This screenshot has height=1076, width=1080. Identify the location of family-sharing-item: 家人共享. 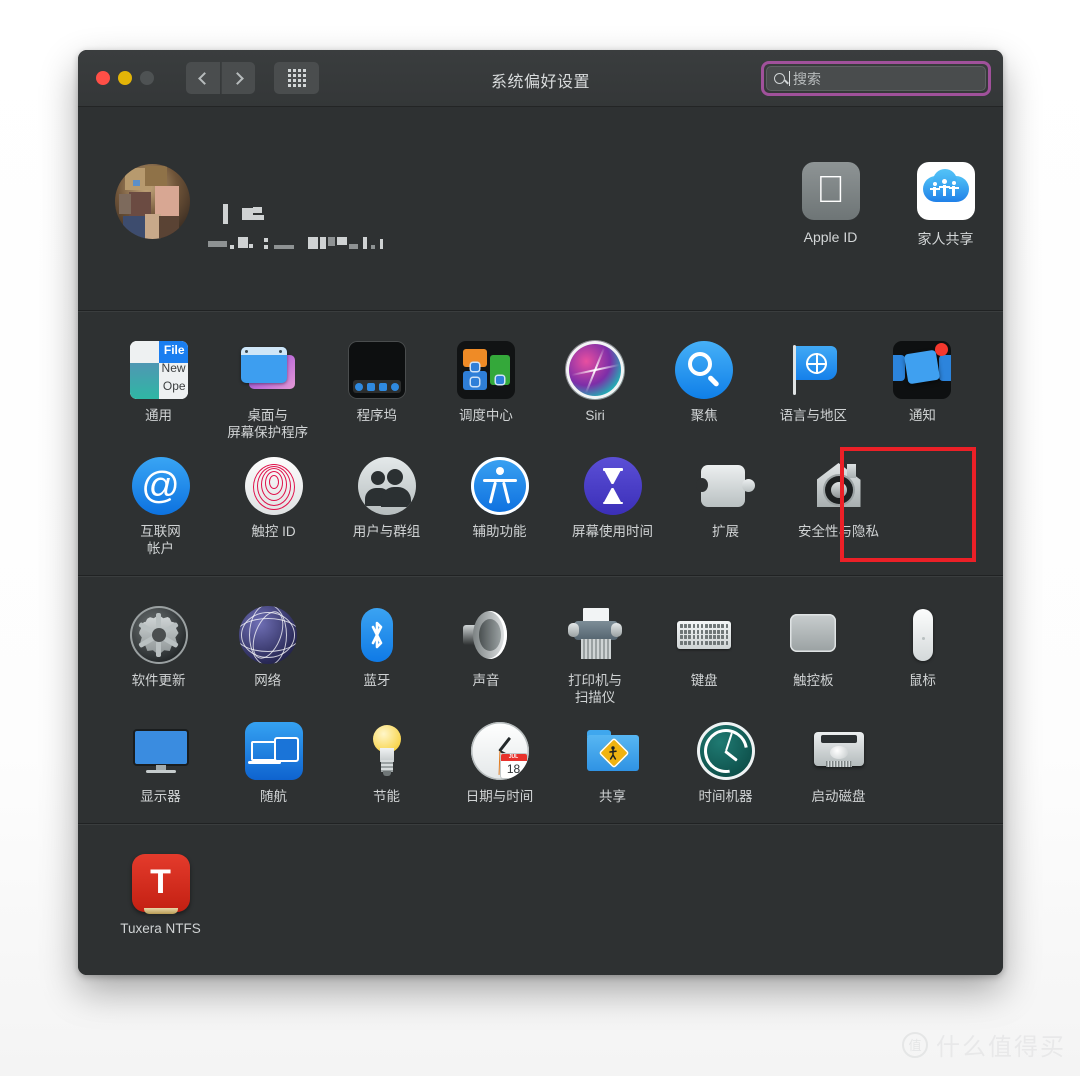
(945, 205).